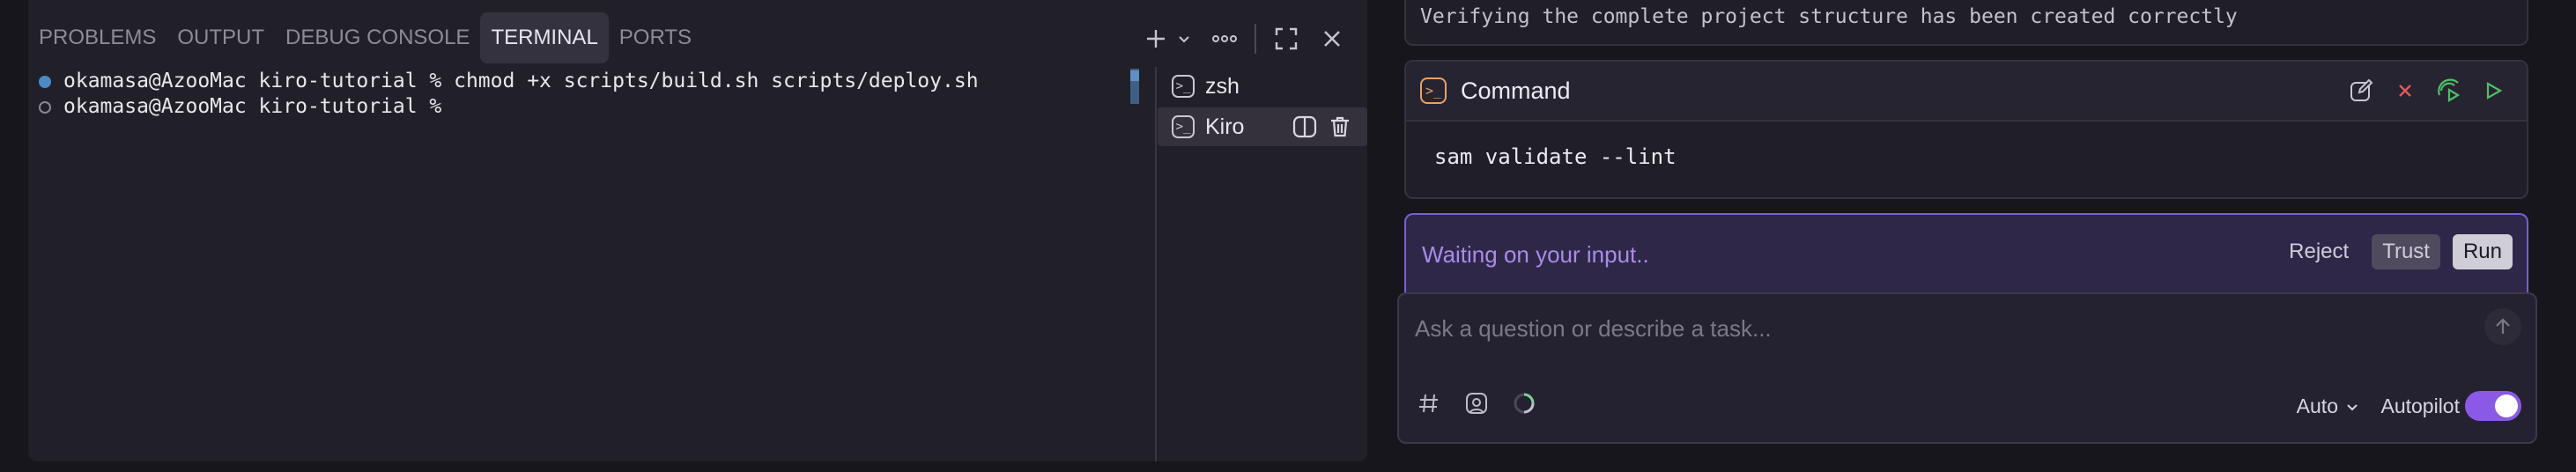 The image size is (2576, 472). Describe the element at coordinates (545, 37) in the screenshot. I see `tab-terminal: TERMINAL` at that location.